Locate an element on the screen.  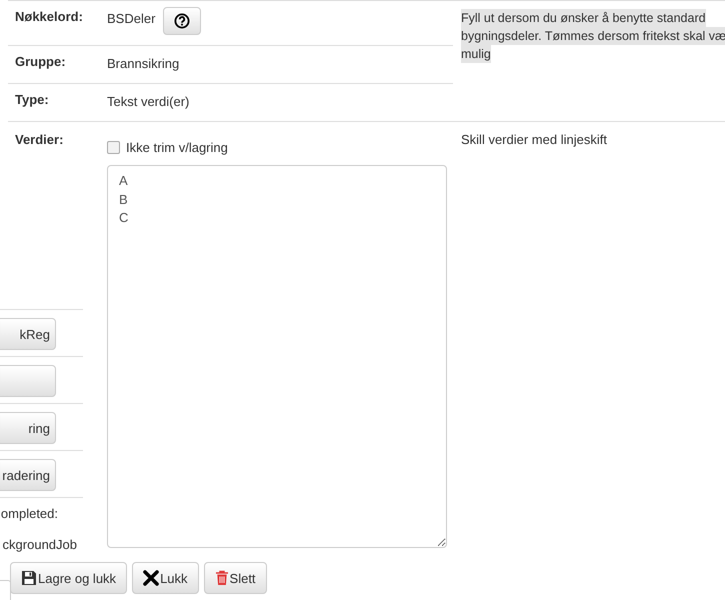
save-button: Lagre og lukk is located at coordinates (69, 578).